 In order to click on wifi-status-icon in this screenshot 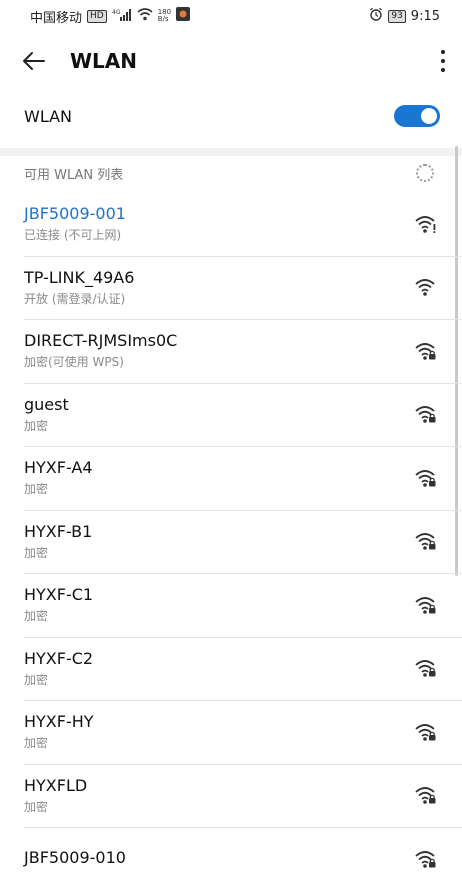, I will do `click(145, 16)`.